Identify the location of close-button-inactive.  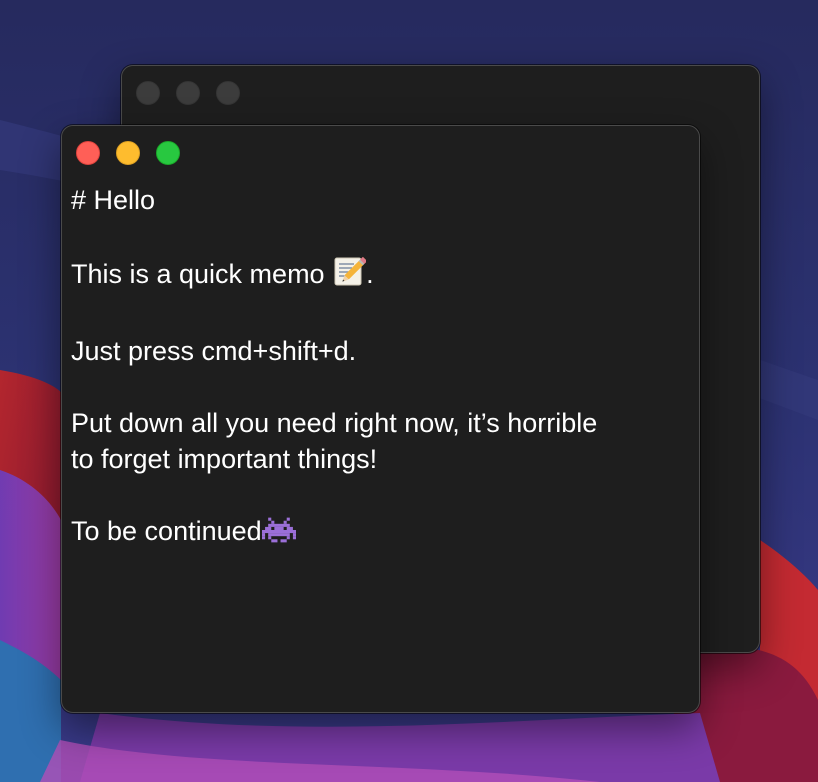
(148, 93).